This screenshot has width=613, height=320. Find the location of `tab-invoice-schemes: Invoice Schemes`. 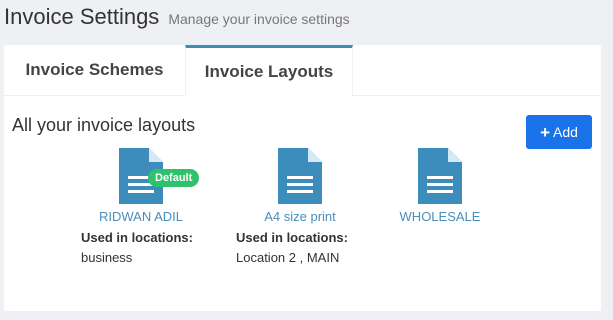

tab-invoice-schemes: Invoice Schemes is located at coordinates (94, 70).